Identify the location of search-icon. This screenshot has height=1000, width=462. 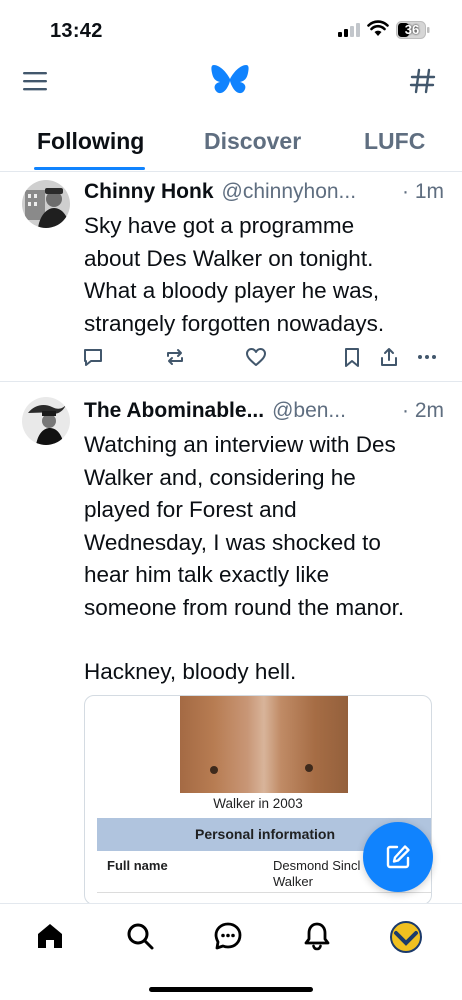
(140, 936).